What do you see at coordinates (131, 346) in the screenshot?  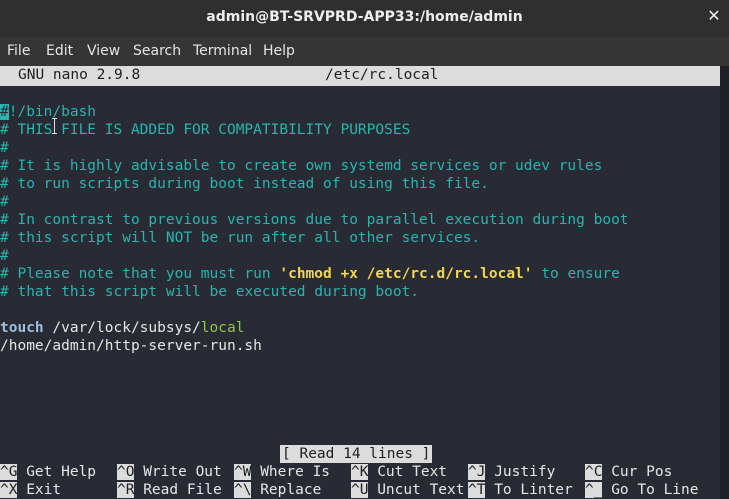 I see `file-line-14: /home/admin/http-server-run.sh` at bounding box center [131, 346].